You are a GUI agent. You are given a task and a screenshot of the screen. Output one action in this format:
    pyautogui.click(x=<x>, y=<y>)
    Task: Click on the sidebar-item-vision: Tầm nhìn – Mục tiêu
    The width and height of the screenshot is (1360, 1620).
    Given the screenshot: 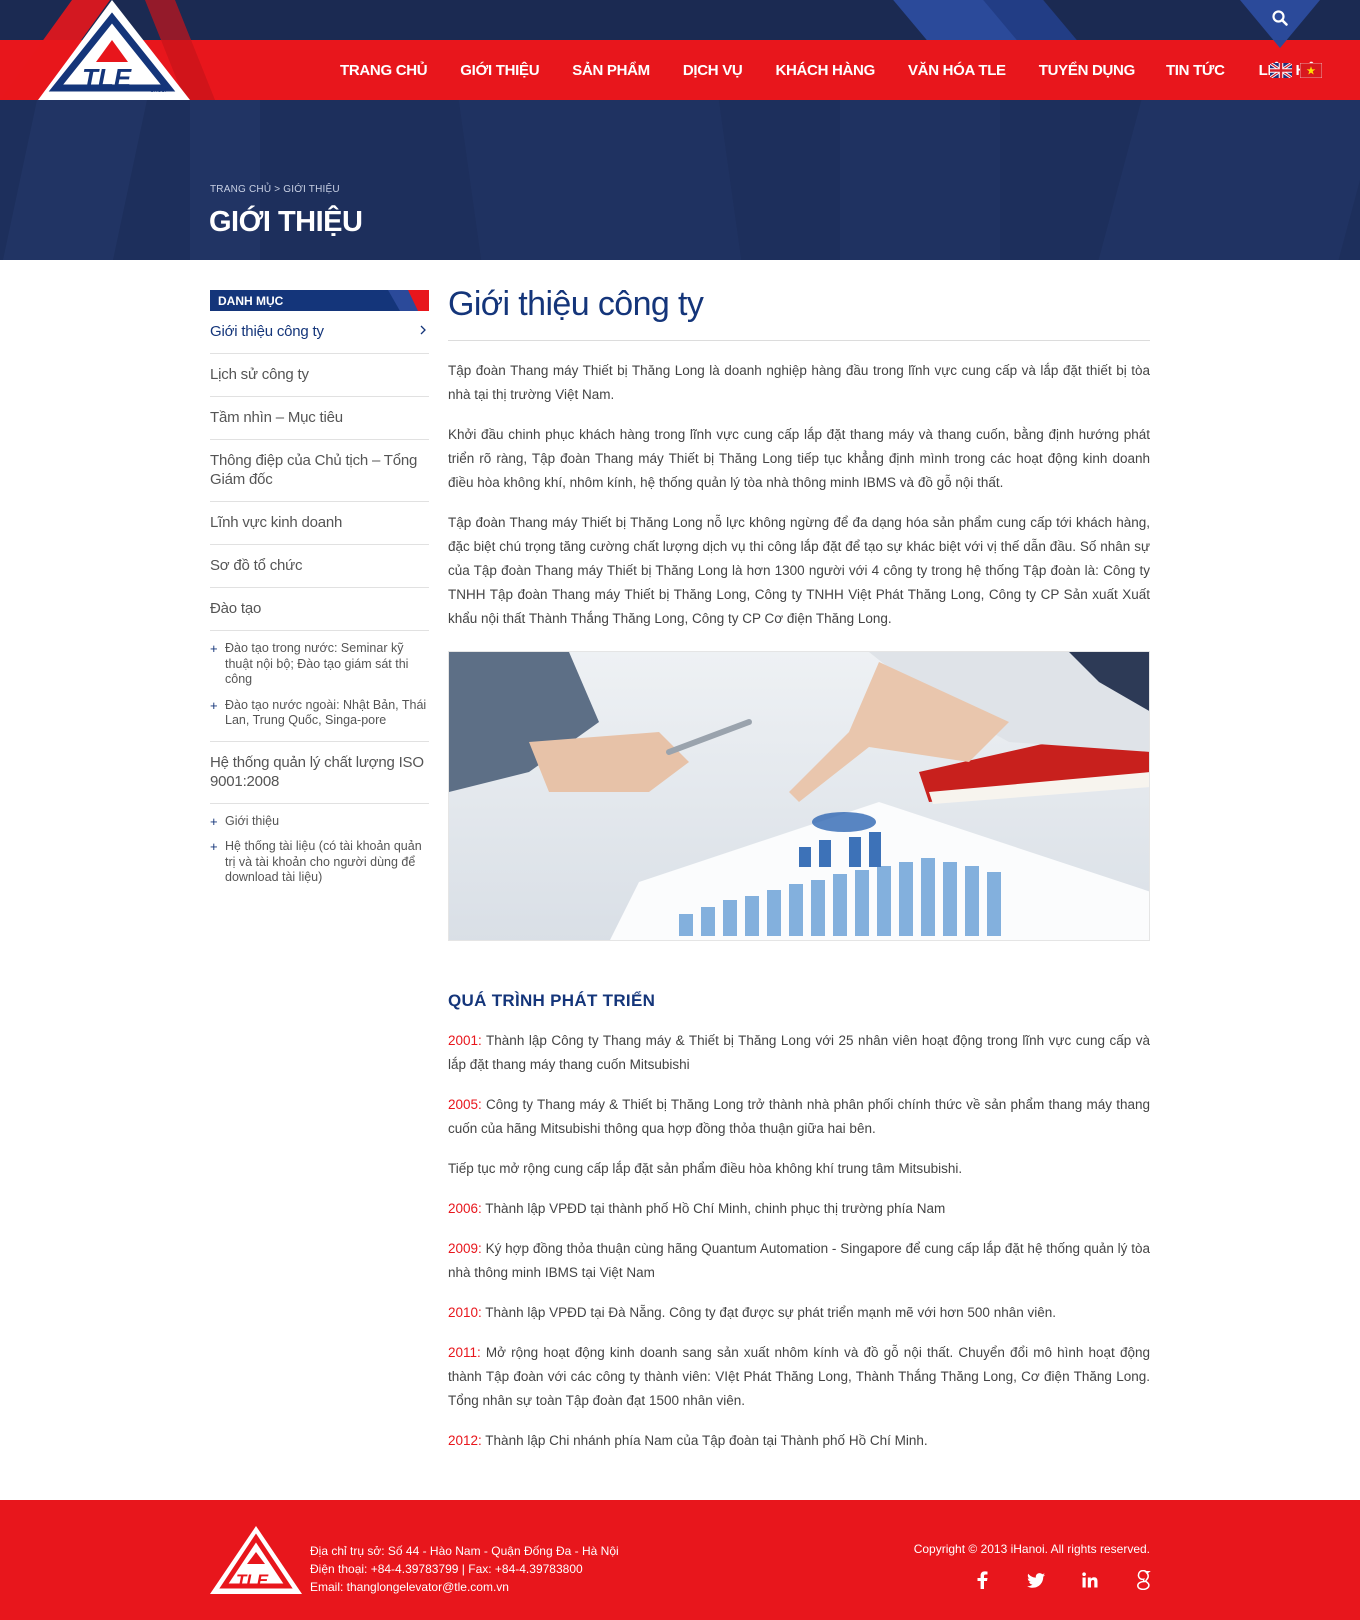 What is the action you would take?
    pyautogui.click(x=319, y=418)
    